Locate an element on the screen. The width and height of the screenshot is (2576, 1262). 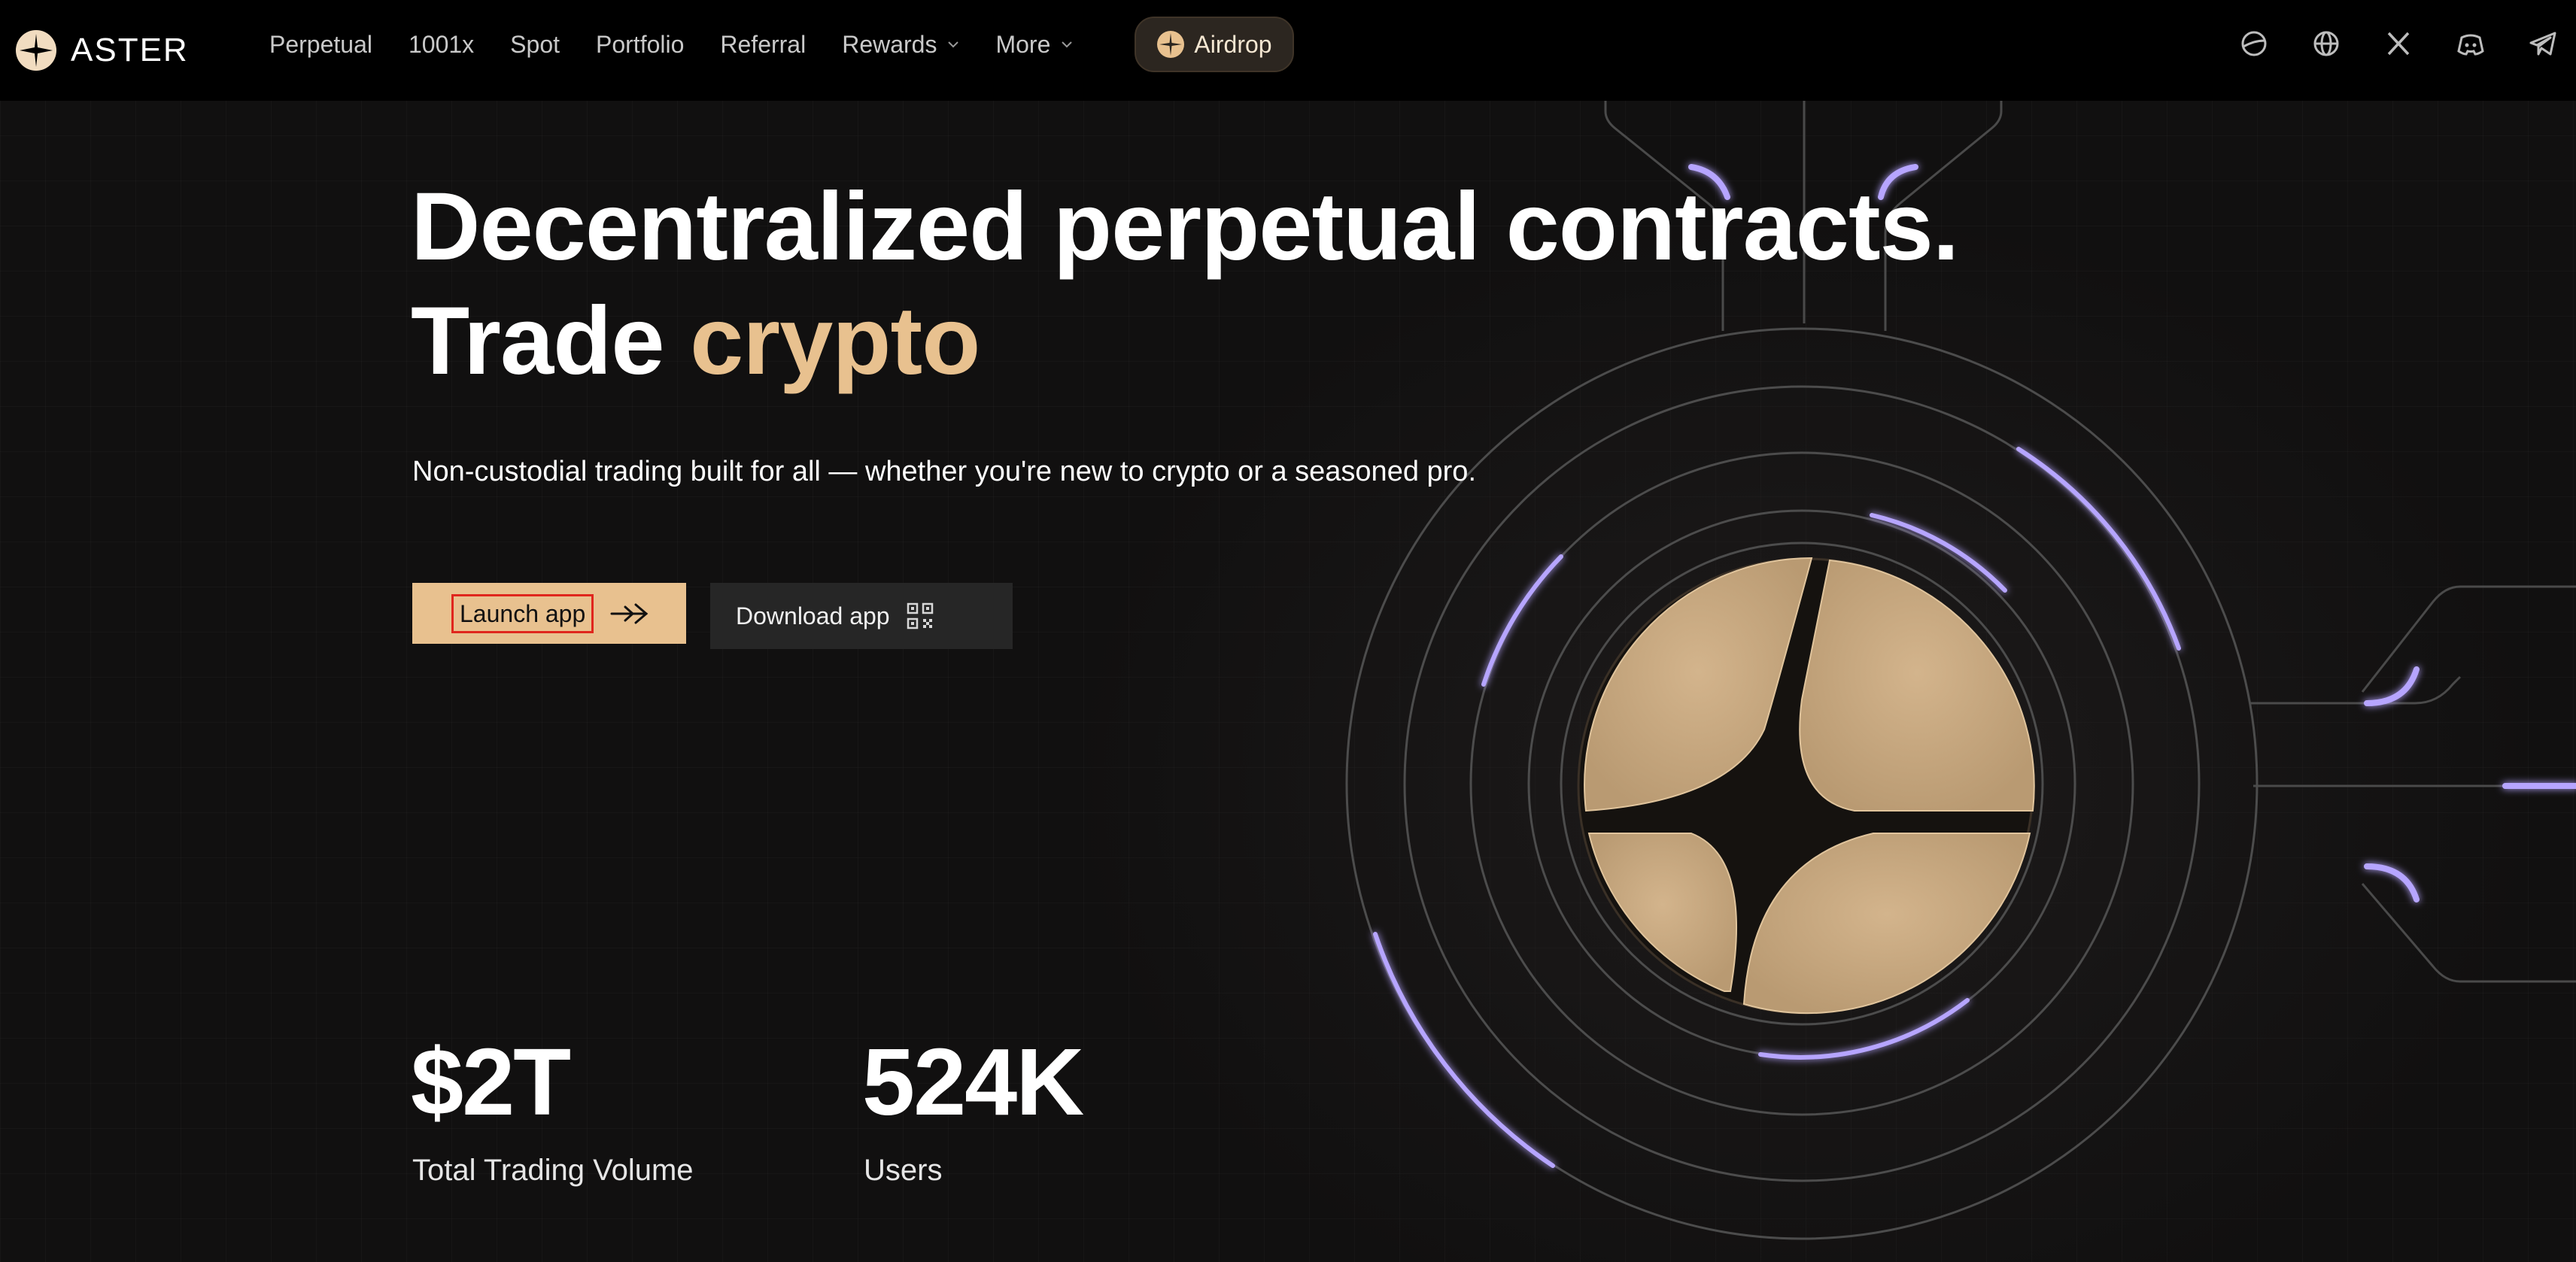
headline-accent: crypto is located at coordinates (835, 341).